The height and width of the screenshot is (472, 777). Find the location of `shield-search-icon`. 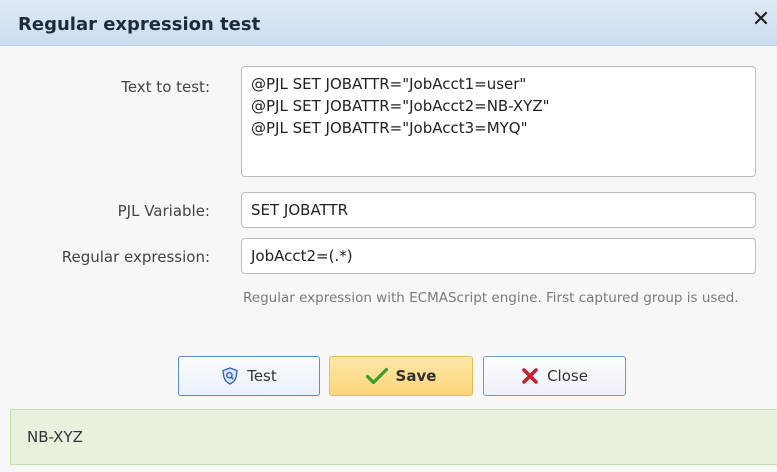

shield-search-icon is located at coordinates (230, 376).